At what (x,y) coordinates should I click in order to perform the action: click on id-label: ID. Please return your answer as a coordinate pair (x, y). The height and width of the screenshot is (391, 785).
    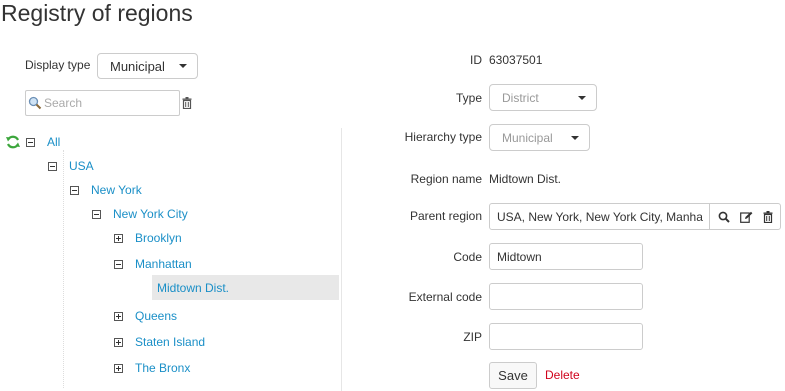
    Looking at the image, I should click on (476, 60).